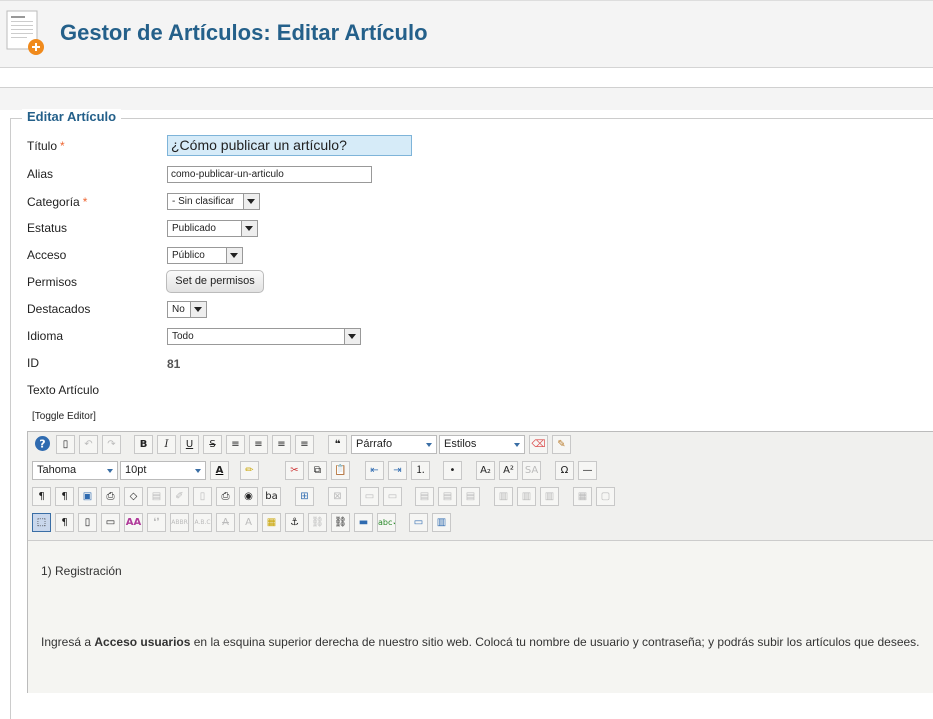 This screenshot has width=933, height=719. What do you see at coordinates (41, 496) in the screenshot?
I see `ltr-icon: ¶` at bounding box center [41, 496].